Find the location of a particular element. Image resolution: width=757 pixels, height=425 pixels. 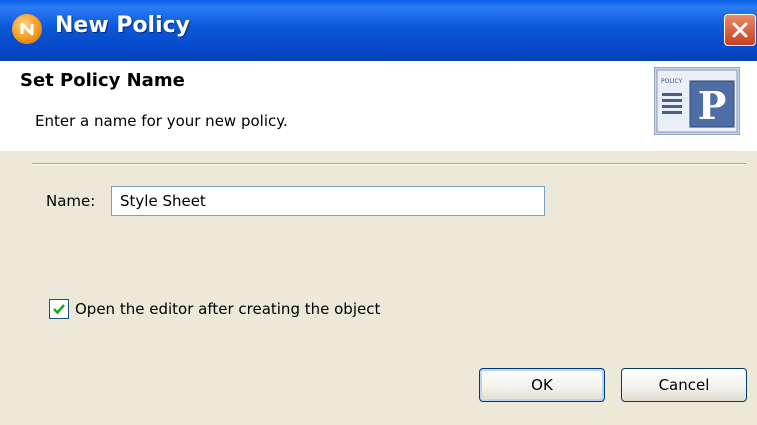

page-description: Enter a name for your new policy. is located at coordinates (161, 121).